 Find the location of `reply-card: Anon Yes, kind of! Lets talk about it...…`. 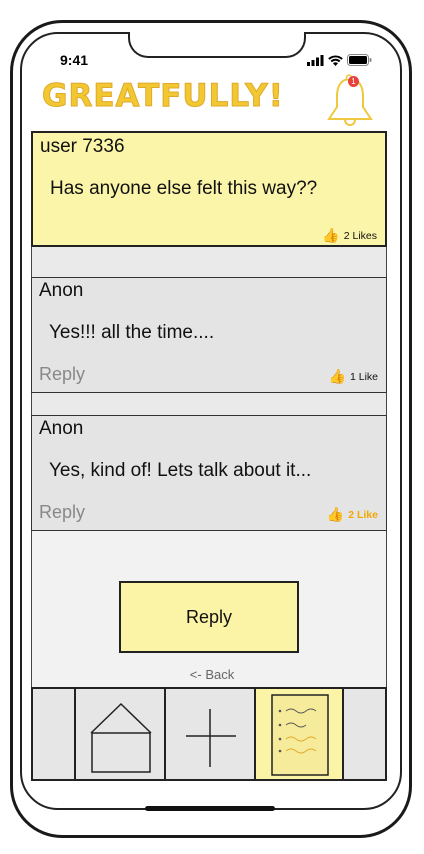

reply-card: Anon Yes, kind of! Lets talk about it...… is located at coordinates (209, 473).